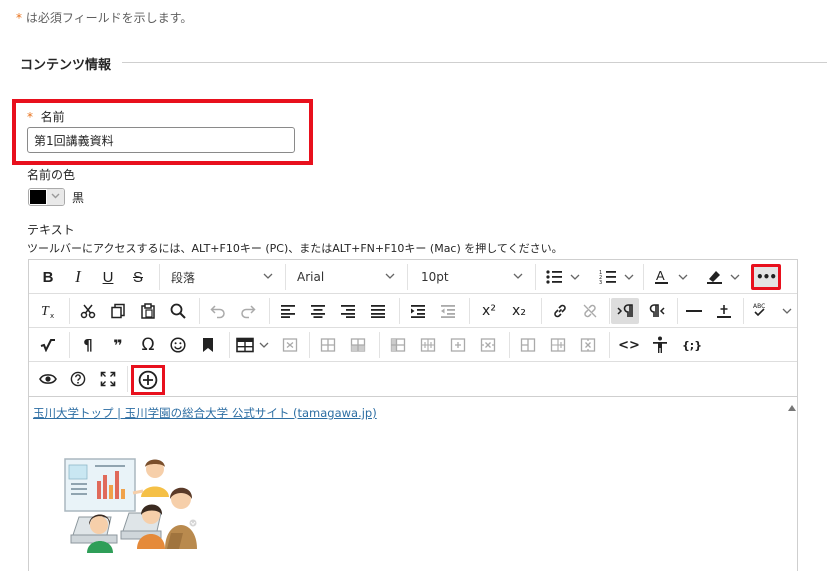 This screenshot has height=572, width=827. Describe the element at coordinates (770, 311) in the screenshot. I see `spellcheck-button: ABC` at that location.